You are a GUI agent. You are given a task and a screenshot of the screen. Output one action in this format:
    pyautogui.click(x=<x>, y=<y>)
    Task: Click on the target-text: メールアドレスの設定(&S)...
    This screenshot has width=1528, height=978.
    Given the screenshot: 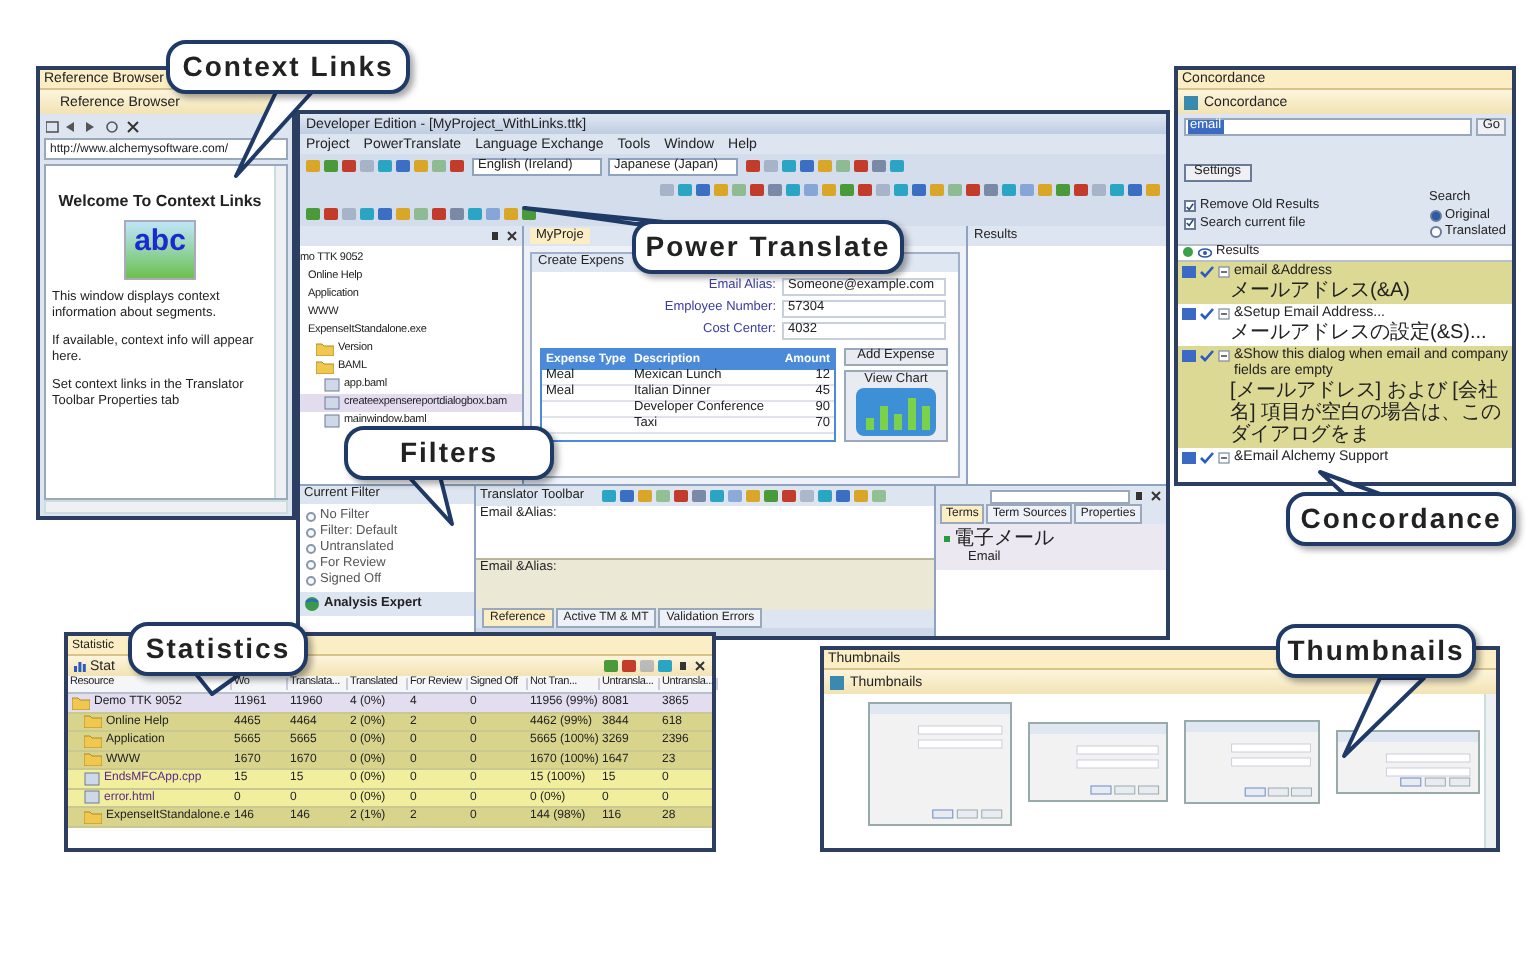 What is the action you would take?
    pyautogui.click(x=1358, y=332)
    